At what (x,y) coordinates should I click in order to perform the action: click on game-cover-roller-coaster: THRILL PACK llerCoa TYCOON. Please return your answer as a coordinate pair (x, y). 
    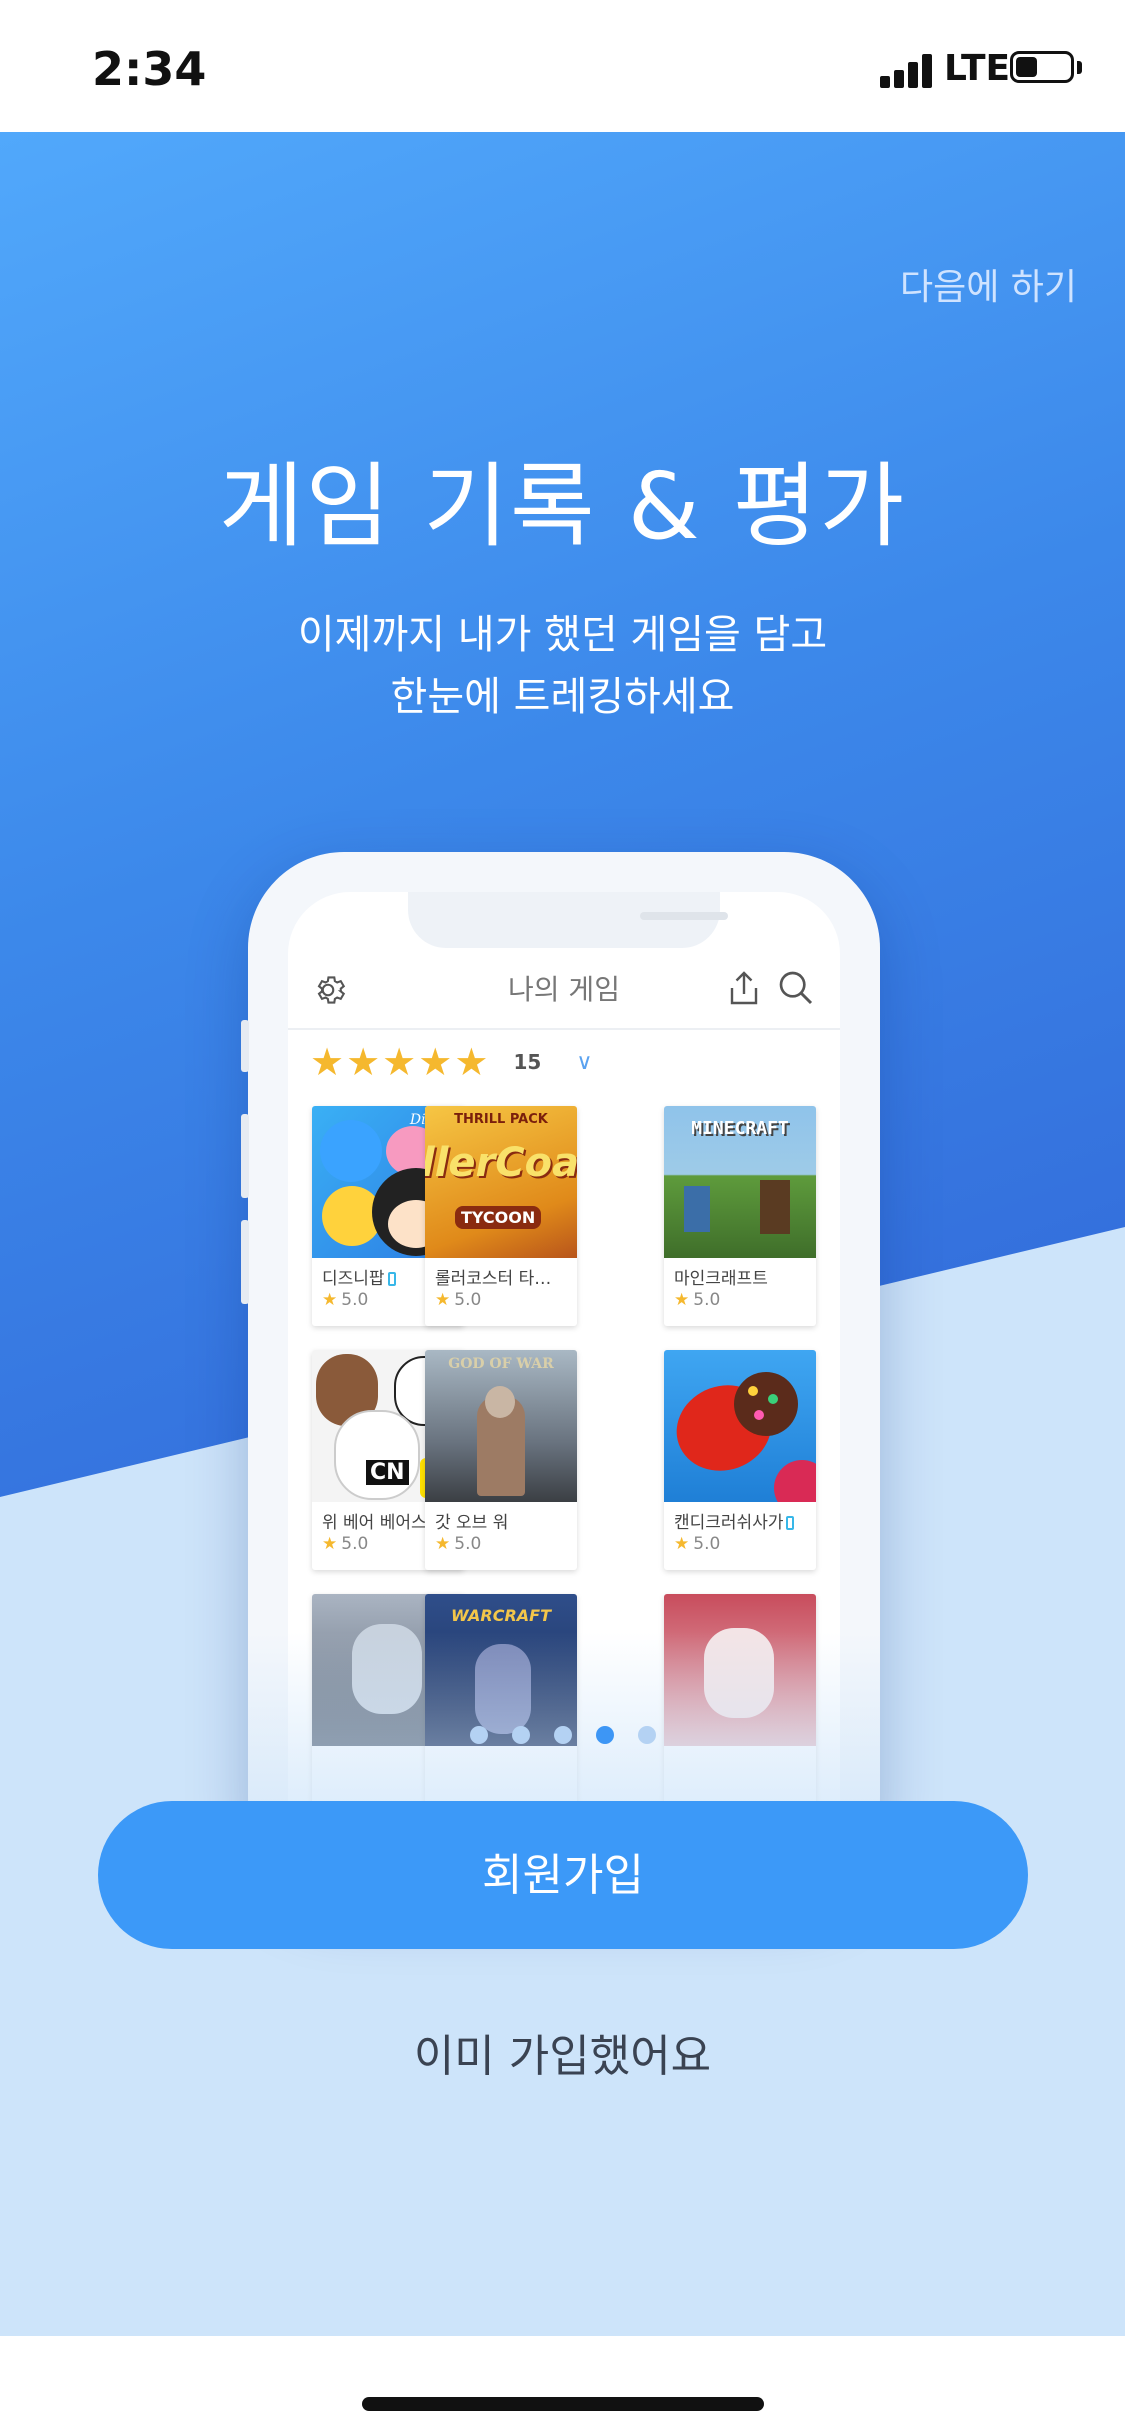
    Looking at the image, I should click on (501, 1182).